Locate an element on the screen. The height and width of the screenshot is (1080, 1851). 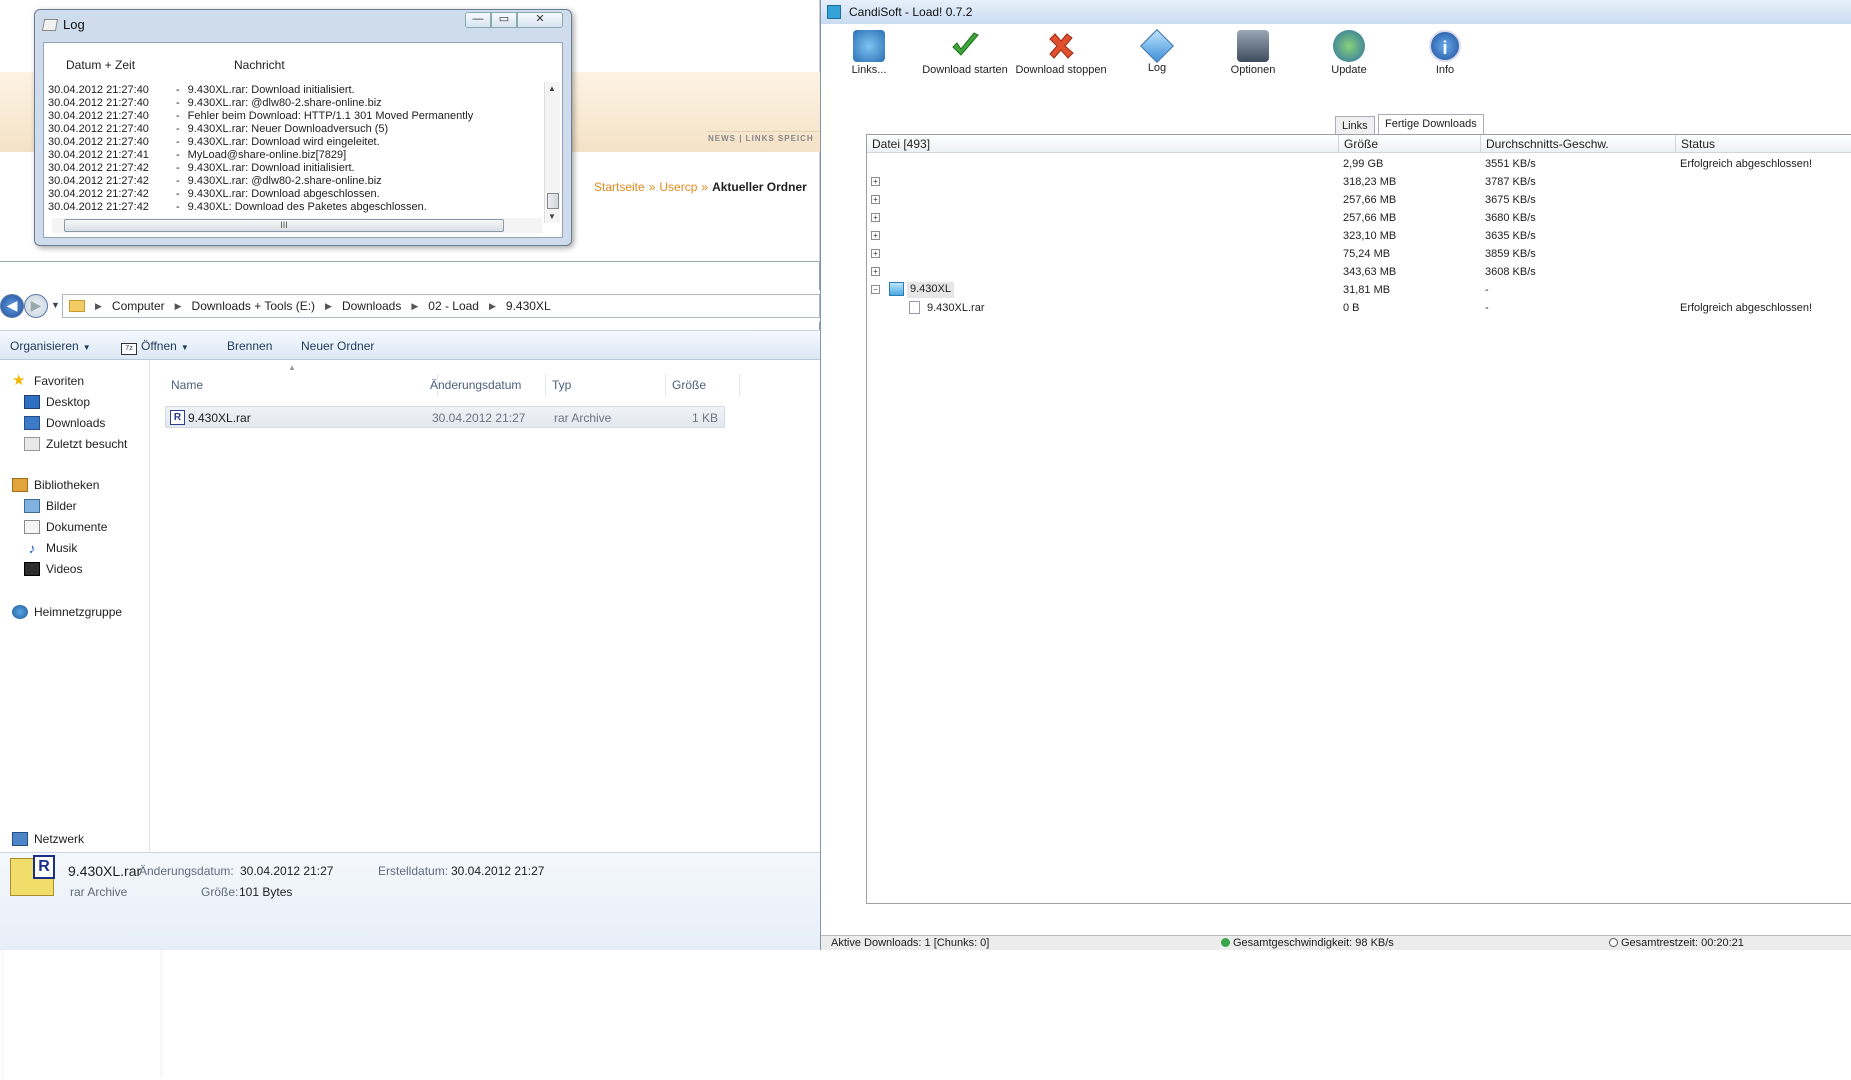
load-titlebar: CandiSoft - Load! 0.7.2 is located at coordinates (1336, 12).